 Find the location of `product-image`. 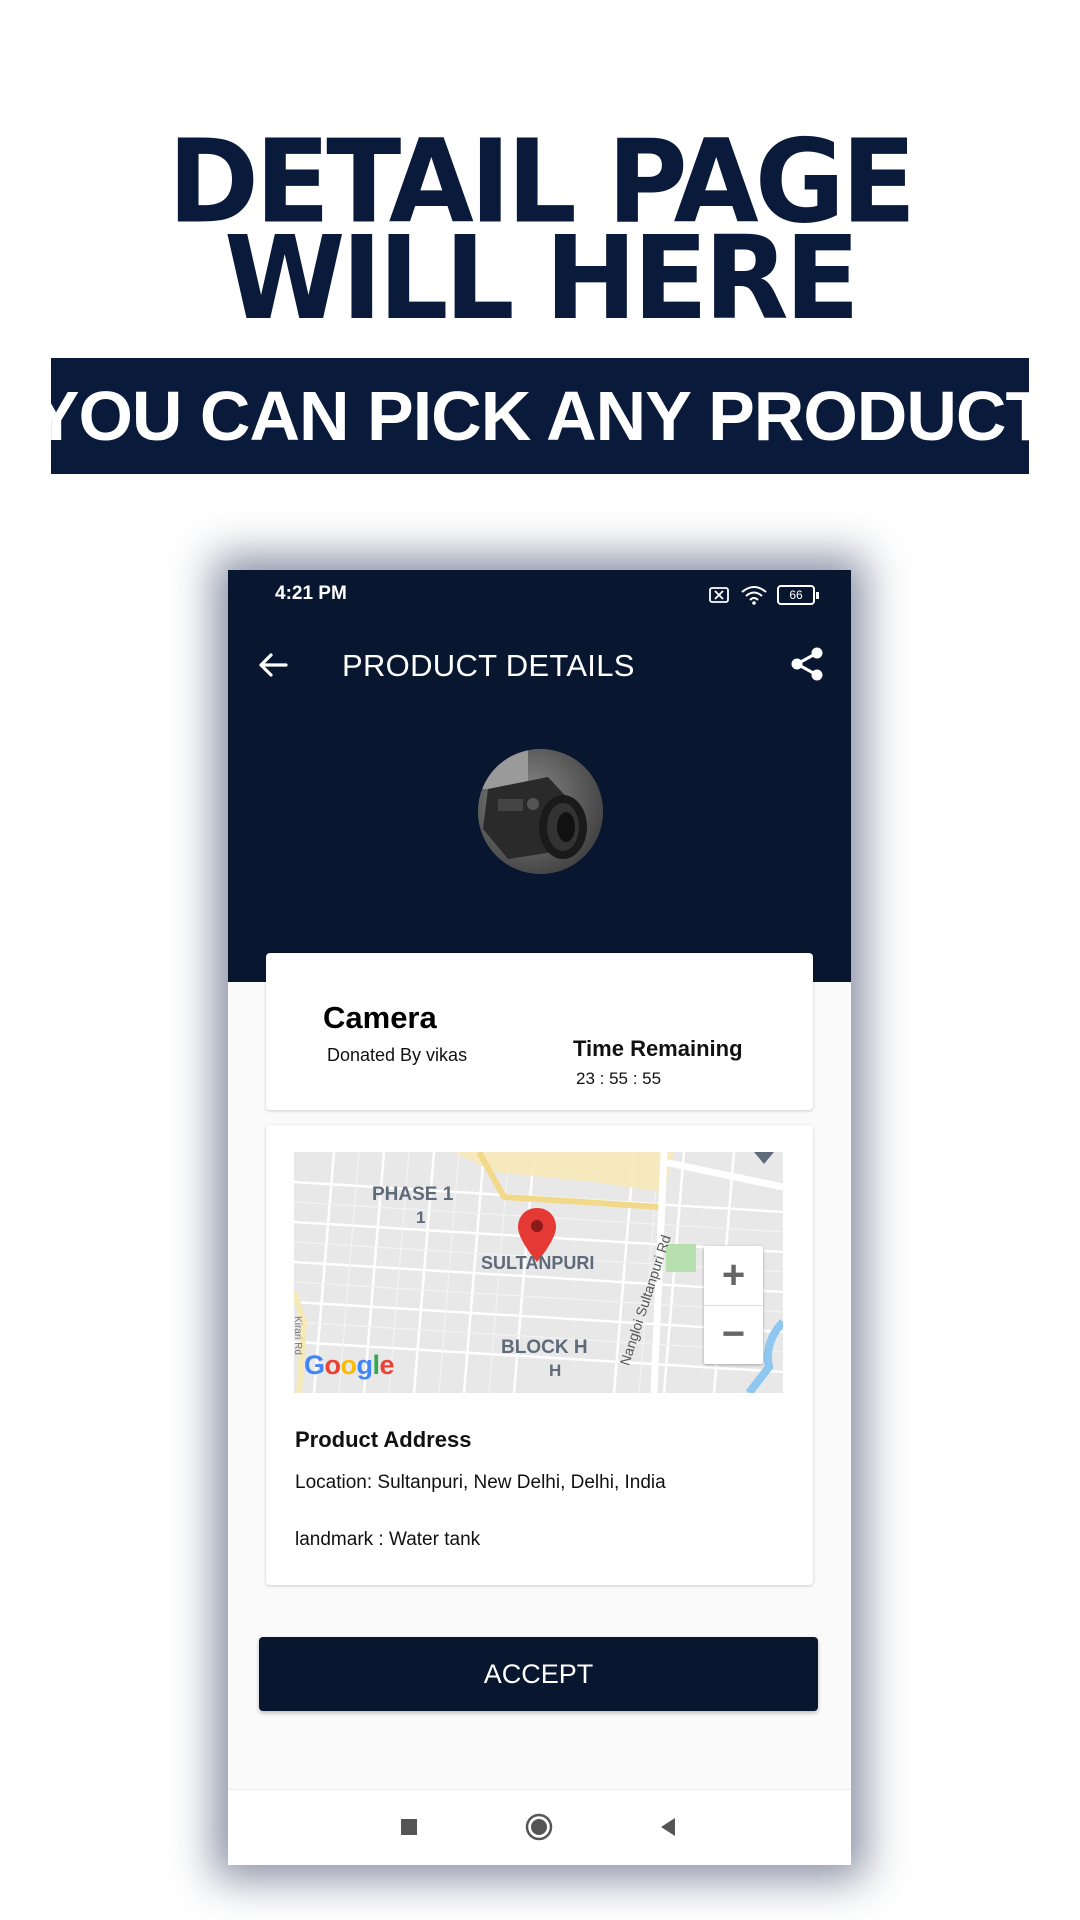

product-image is located at coordinates (540, 811).